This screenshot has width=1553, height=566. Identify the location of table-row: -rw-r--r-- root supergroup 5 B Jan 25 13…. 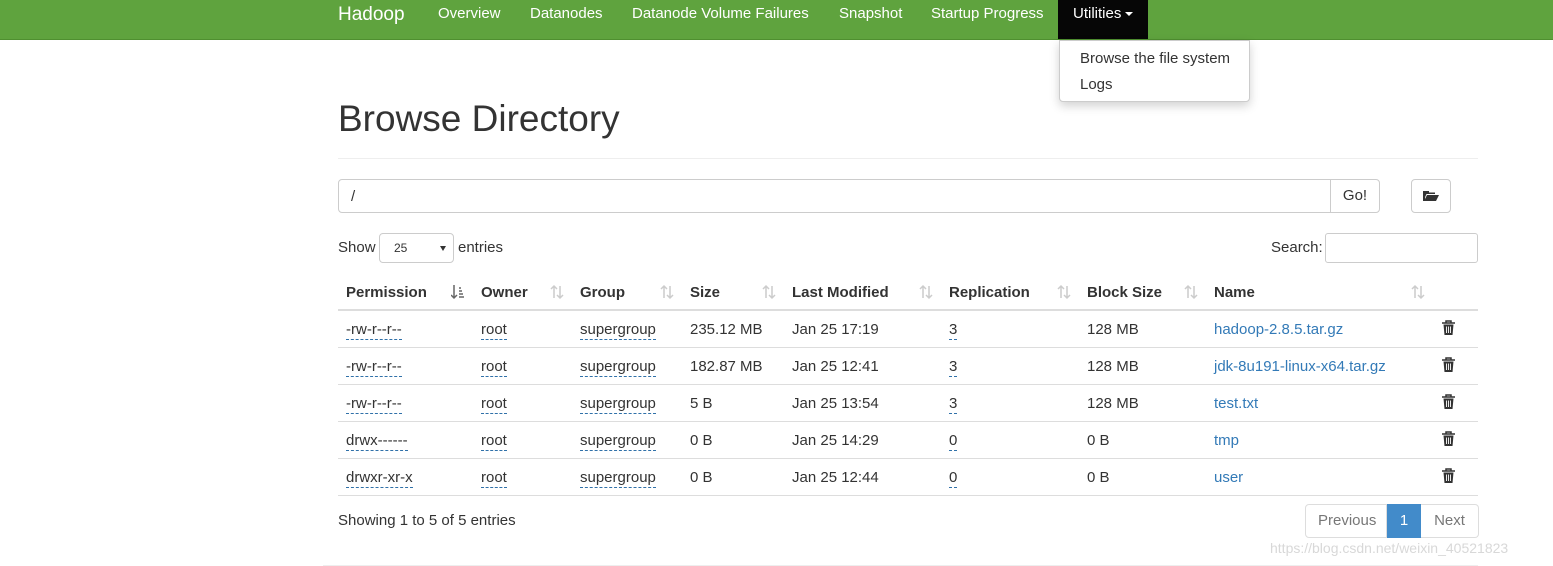
(908, 403).